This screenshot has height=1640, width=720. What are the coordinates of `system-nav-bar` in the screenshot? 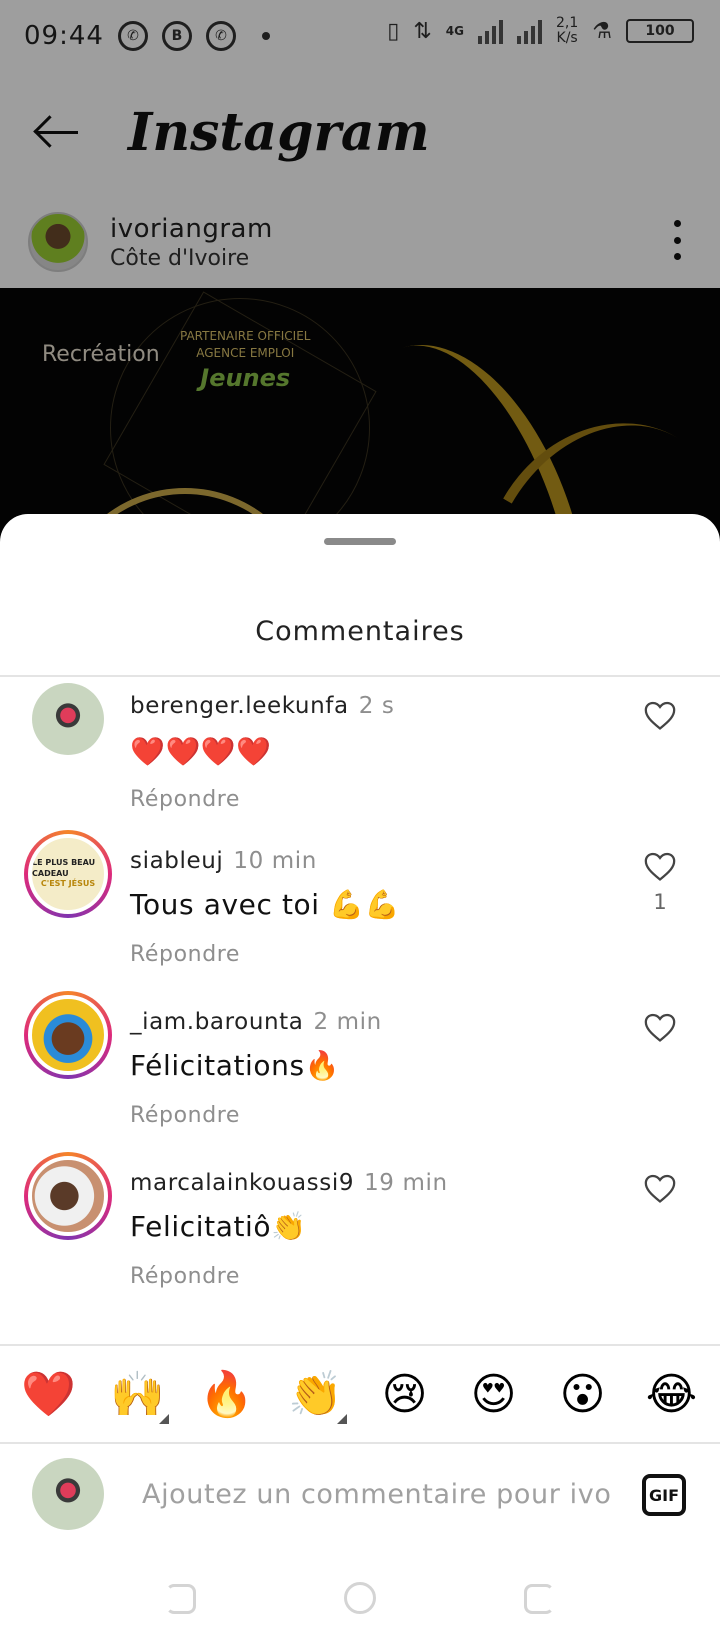 It's located at (360, 1604).